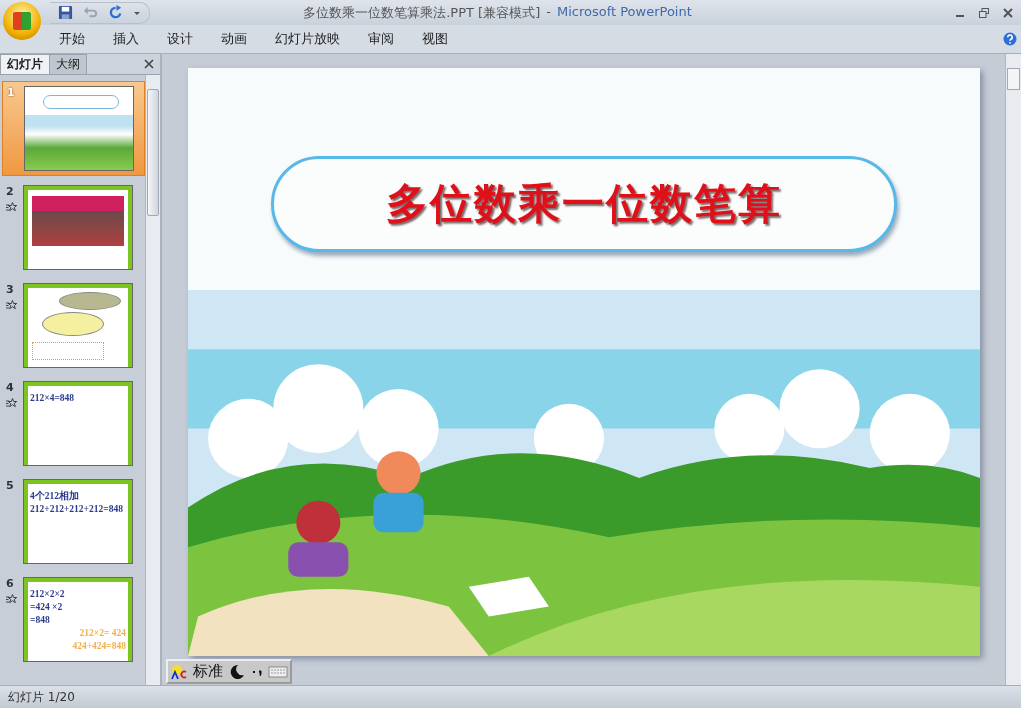 This screenshot has height=708, width=1021. I want to click on slide-number: 1, so click(11, 92).